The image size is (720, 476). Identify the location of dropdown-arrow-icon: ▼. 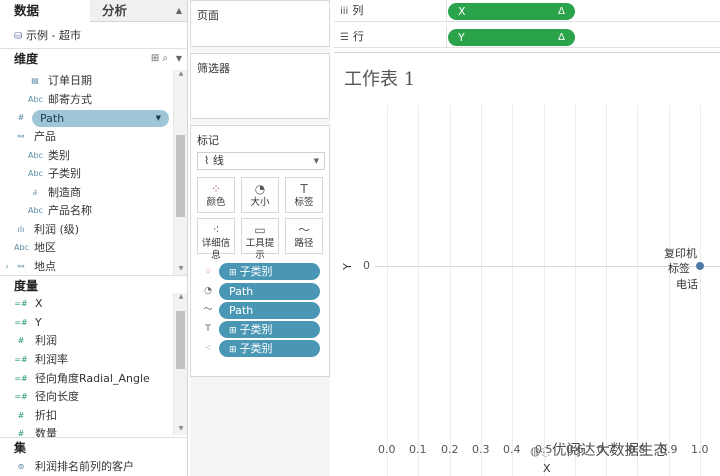
(158, 118).